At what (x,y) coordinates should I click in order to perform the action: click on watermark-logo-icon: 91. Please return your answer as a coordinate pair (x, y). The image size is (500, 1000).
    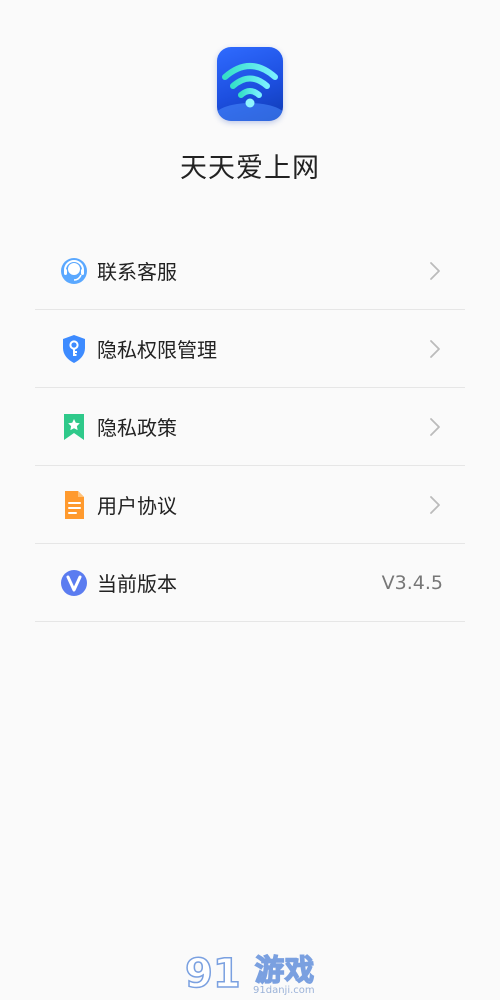
    Looking at the image, I should click on (212, 974).